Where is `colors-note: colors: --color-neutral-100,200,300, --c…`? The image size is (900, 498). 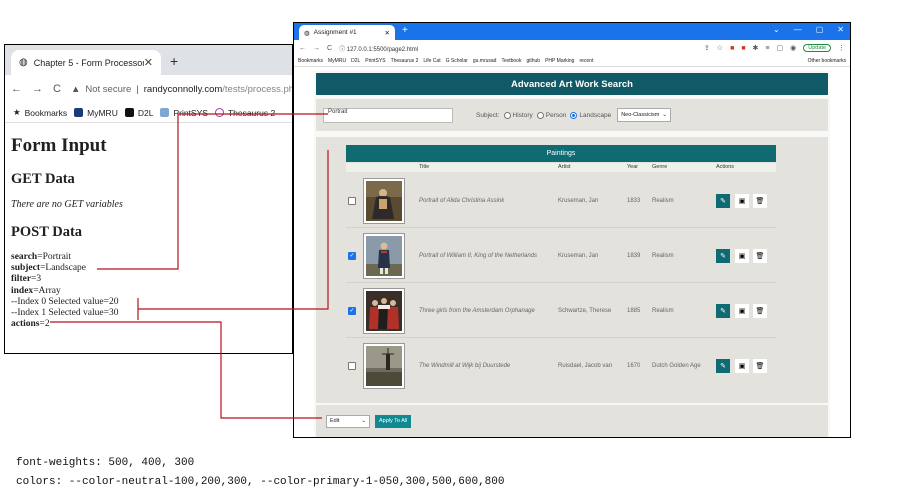
colors-note: colors: --color-neutral-100,200,300, --c… is located at coordinates (260, 482).